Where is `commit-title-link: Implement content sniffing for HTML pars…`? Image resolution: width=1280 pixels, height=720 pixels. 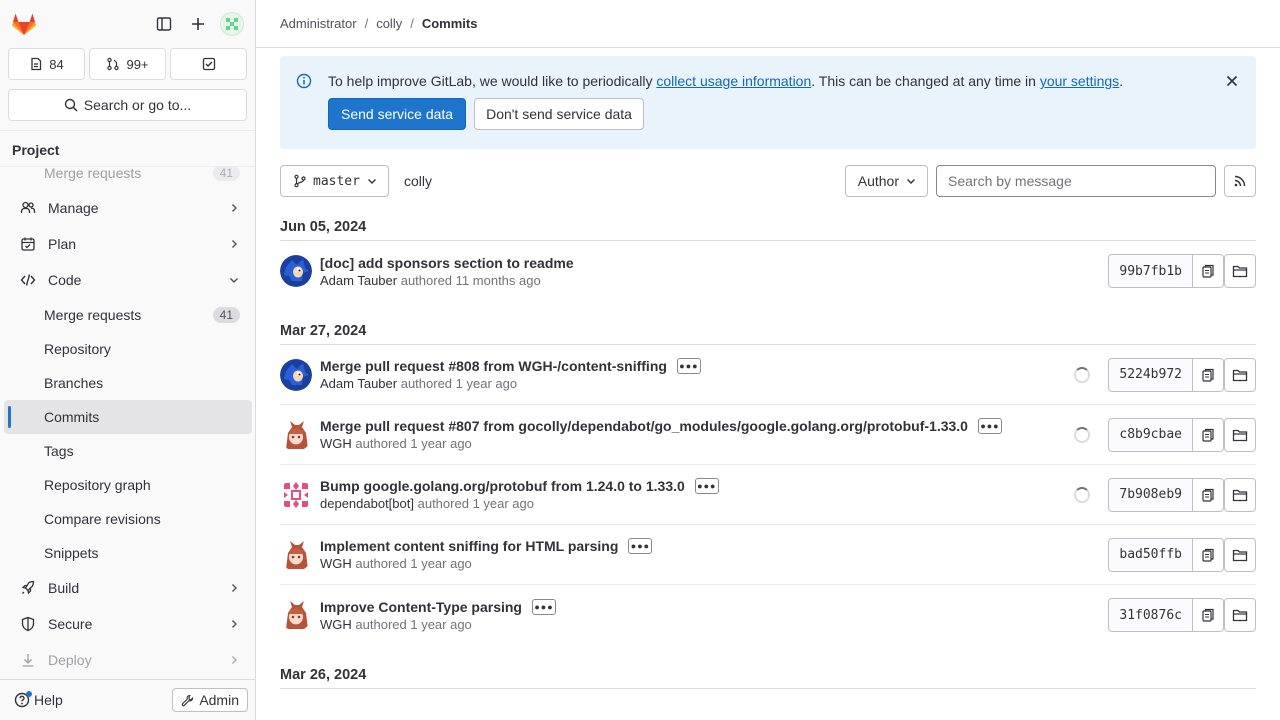 commit-title-link: Implement content sniffing for HTML pars… is located at coordinates (469, 546).